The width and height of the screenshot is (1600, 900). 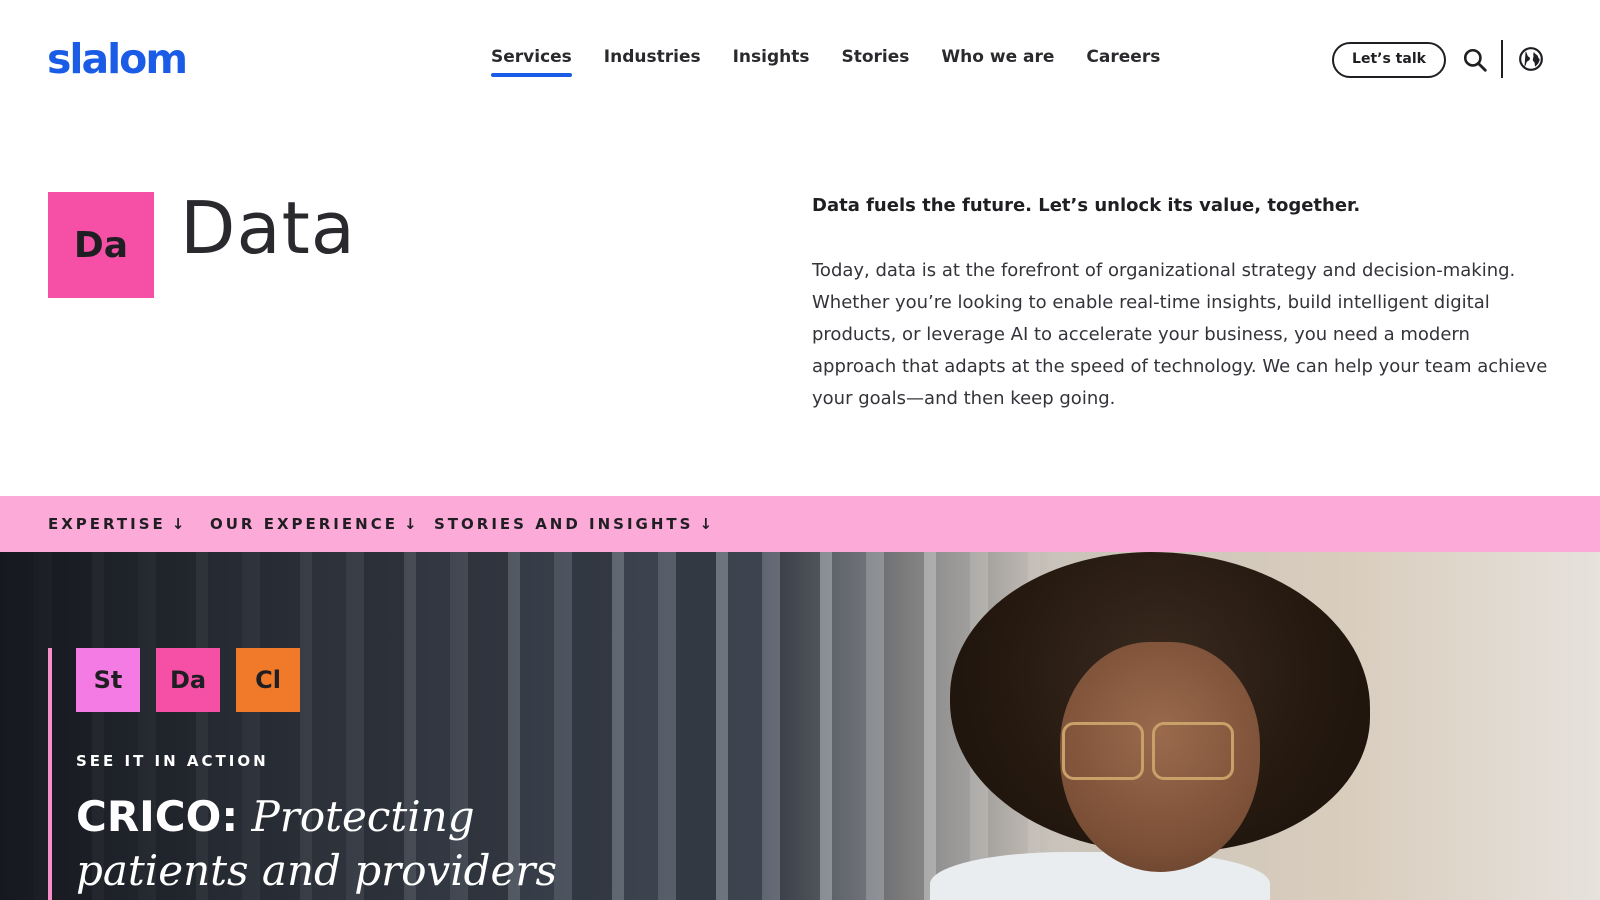 What do you see at coordinates (531, 61) in the screenshot?
I see `nav-services: Services` at bounding box center [531, 61].